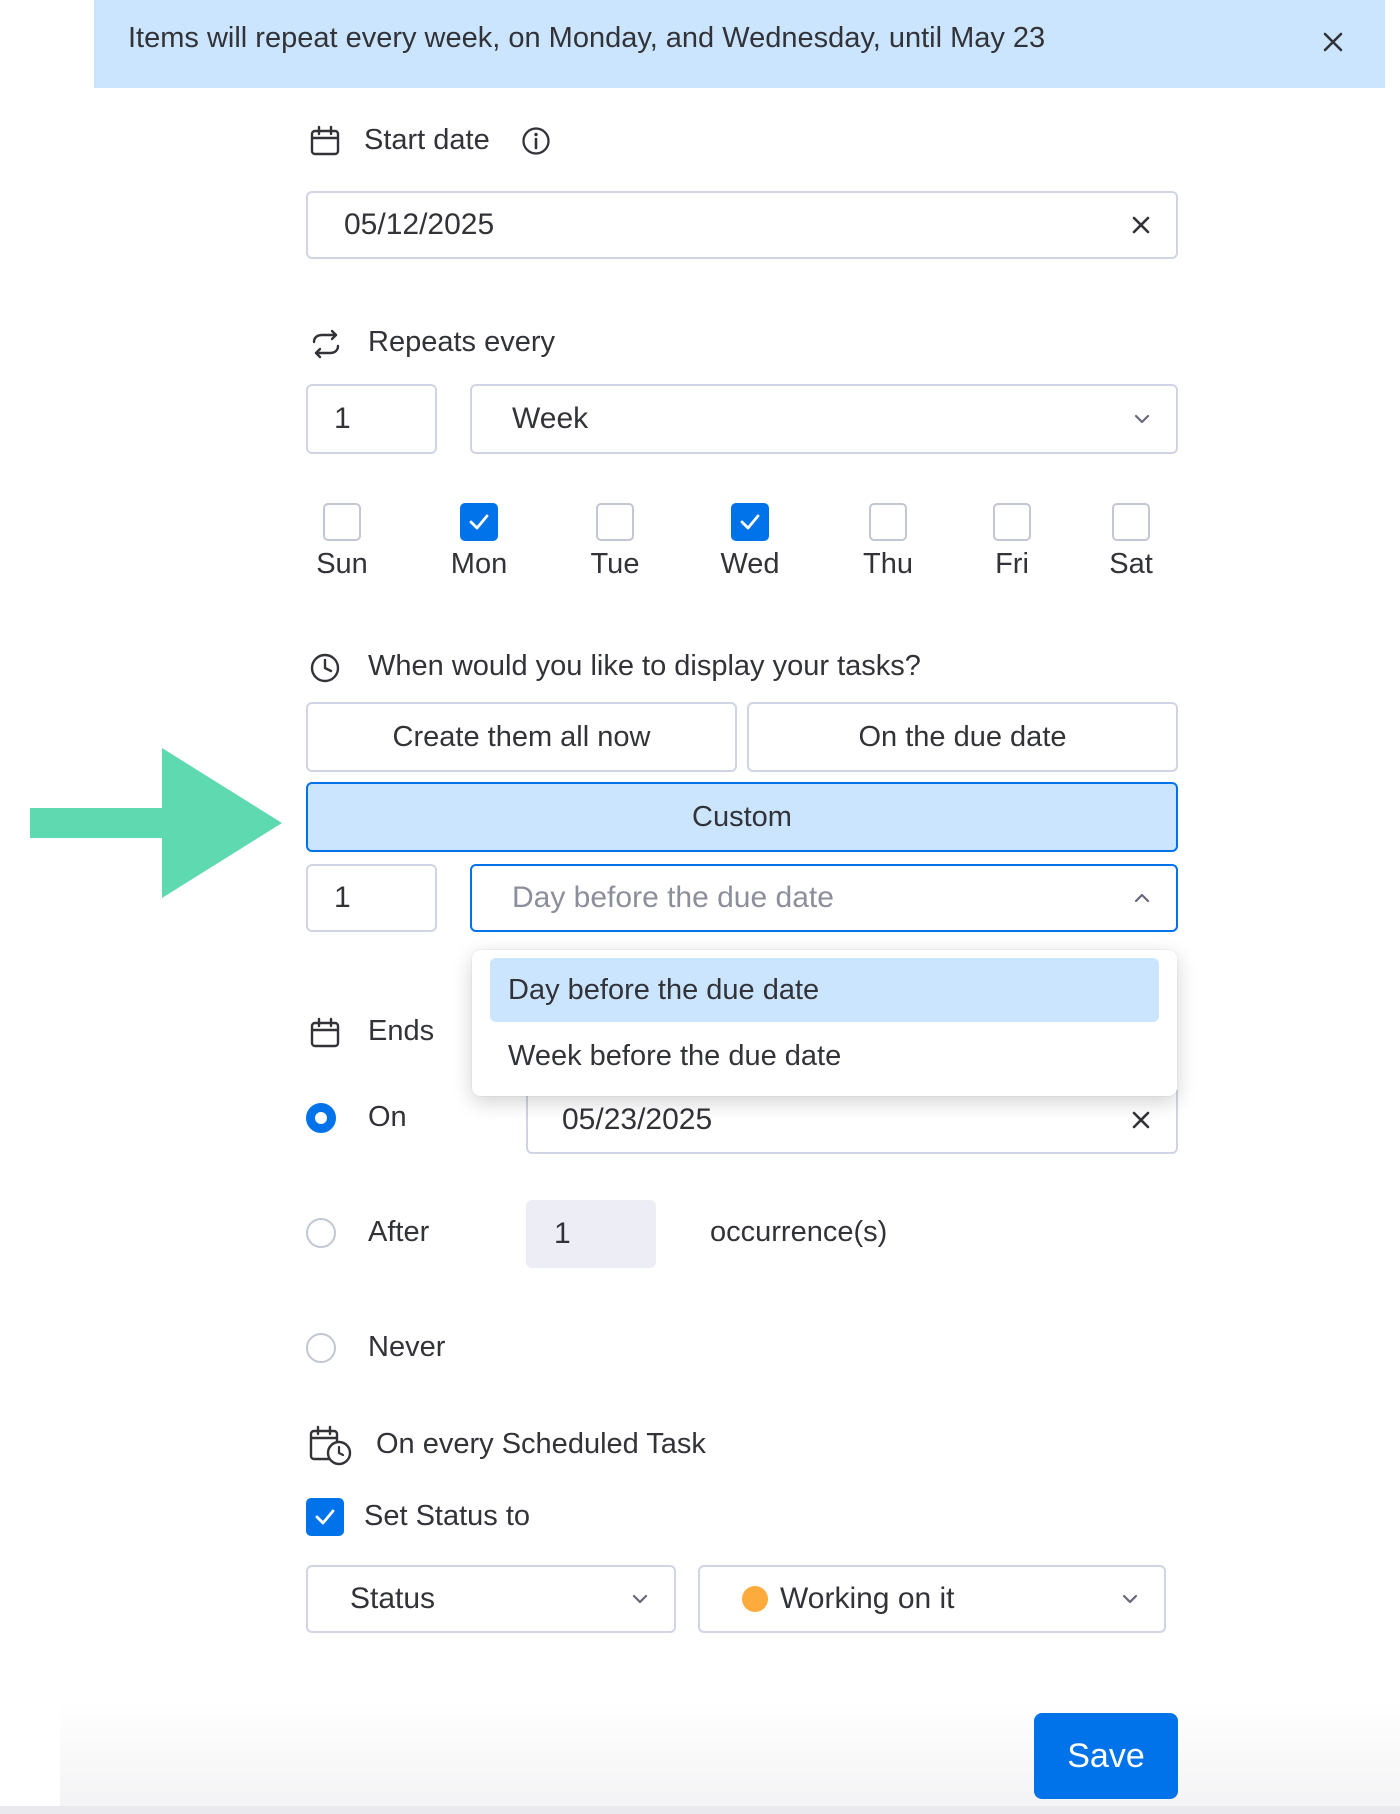 This screenshot has width=1400, height=1814. I want to click on repeat-icon, so click(326, 344).